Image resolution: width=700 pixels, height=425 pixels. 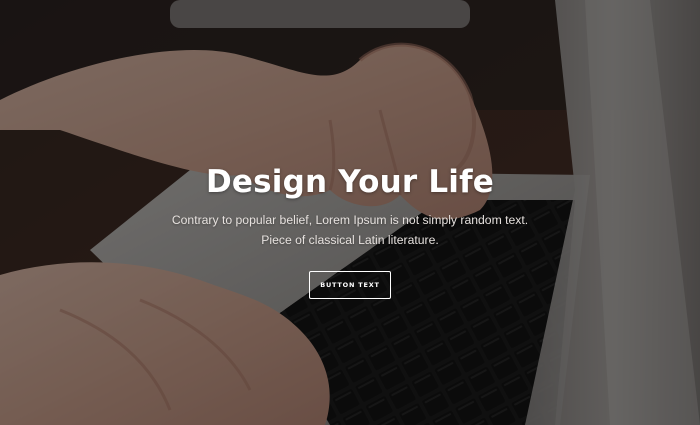 What do you see at coordinates (350, 182) in the screenshot?
I see `hero-title: Design Your Life` at bounding box center [350, 182].